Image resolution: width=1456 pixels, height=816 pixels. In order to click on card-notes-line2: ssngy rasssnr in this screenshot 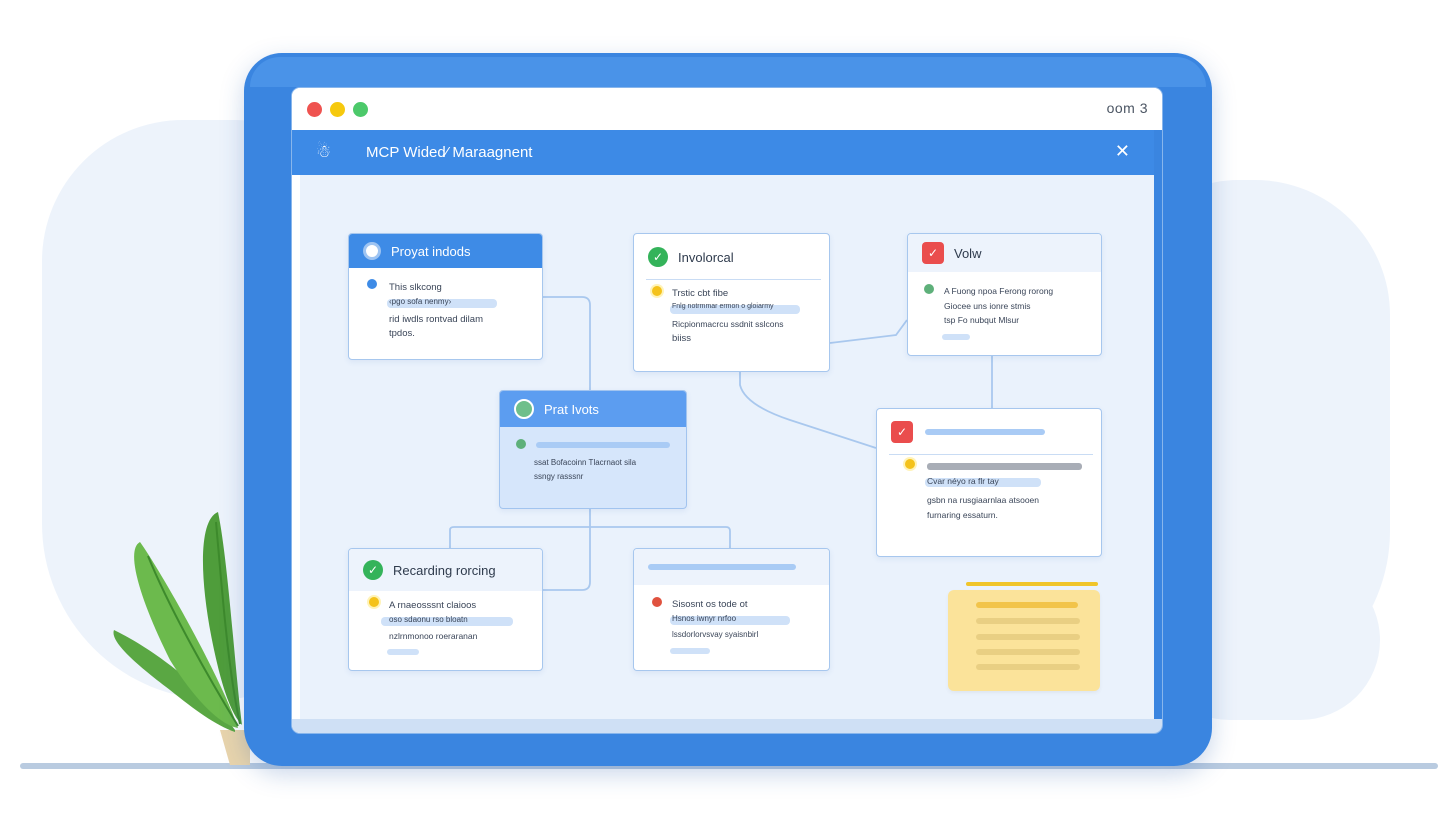, I will do `click(559, 476)`.